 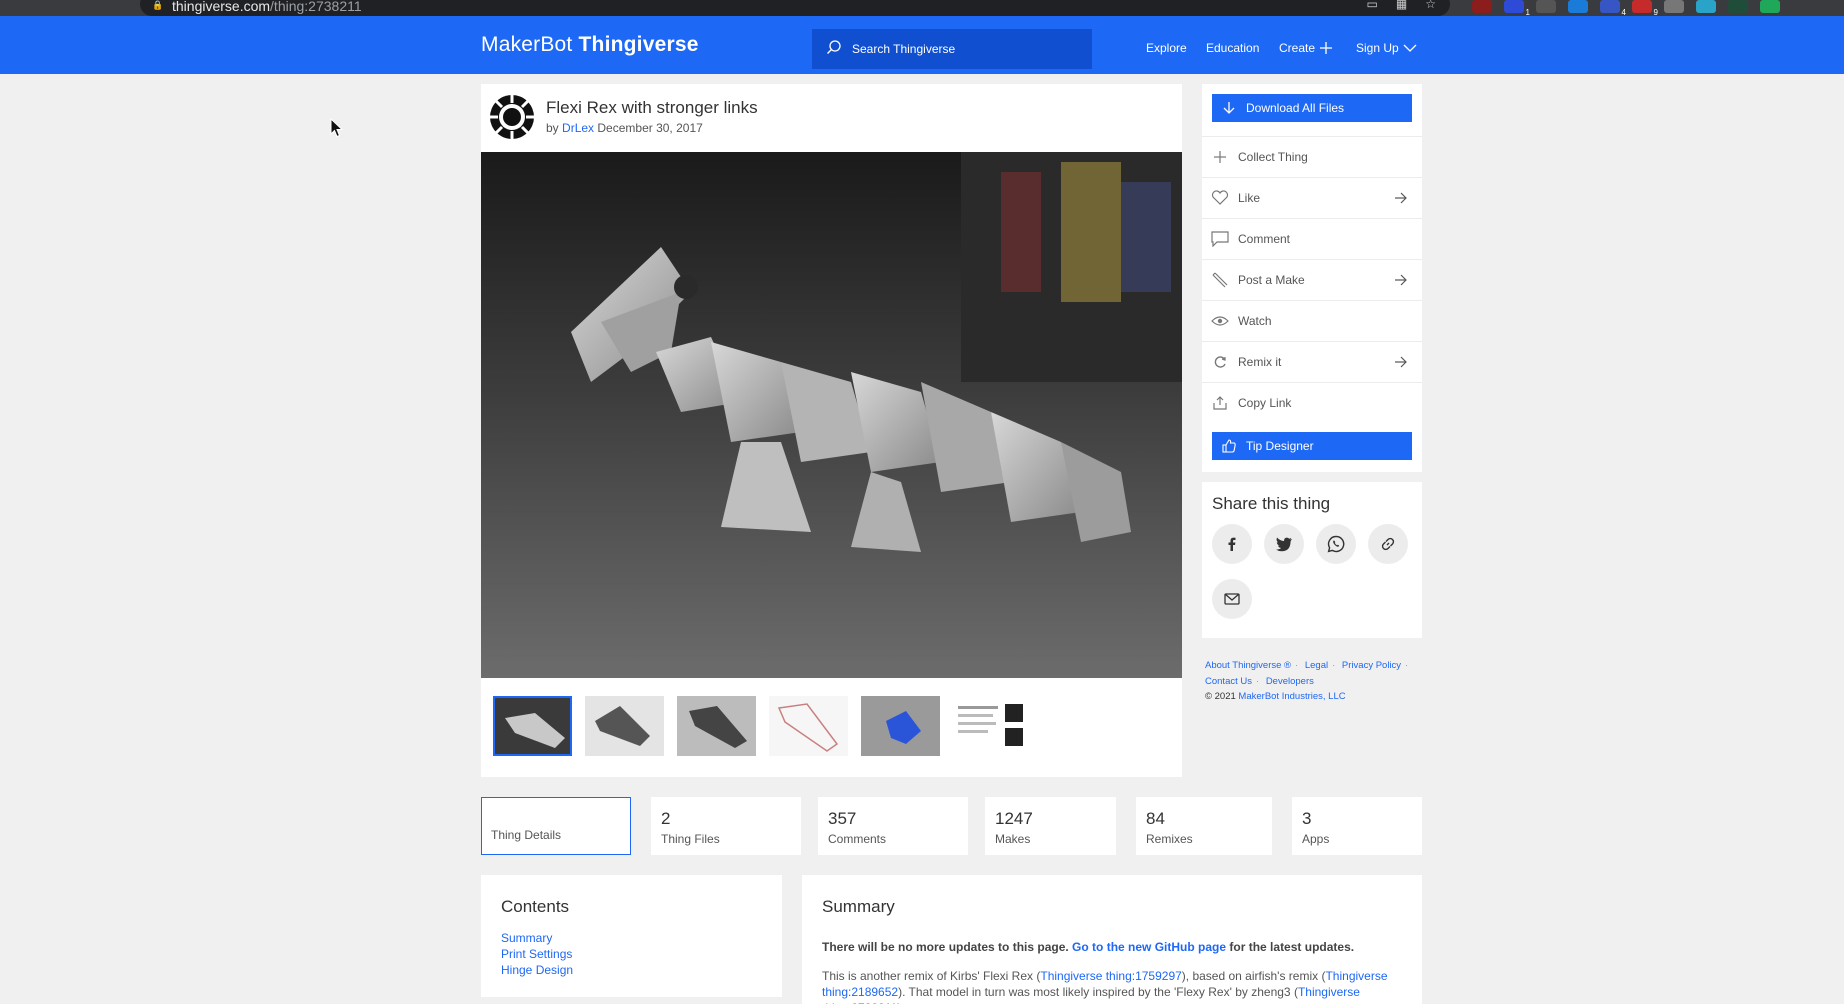 I want to click on tab-thing-details: Thing Details, so click(x=556, y=826).